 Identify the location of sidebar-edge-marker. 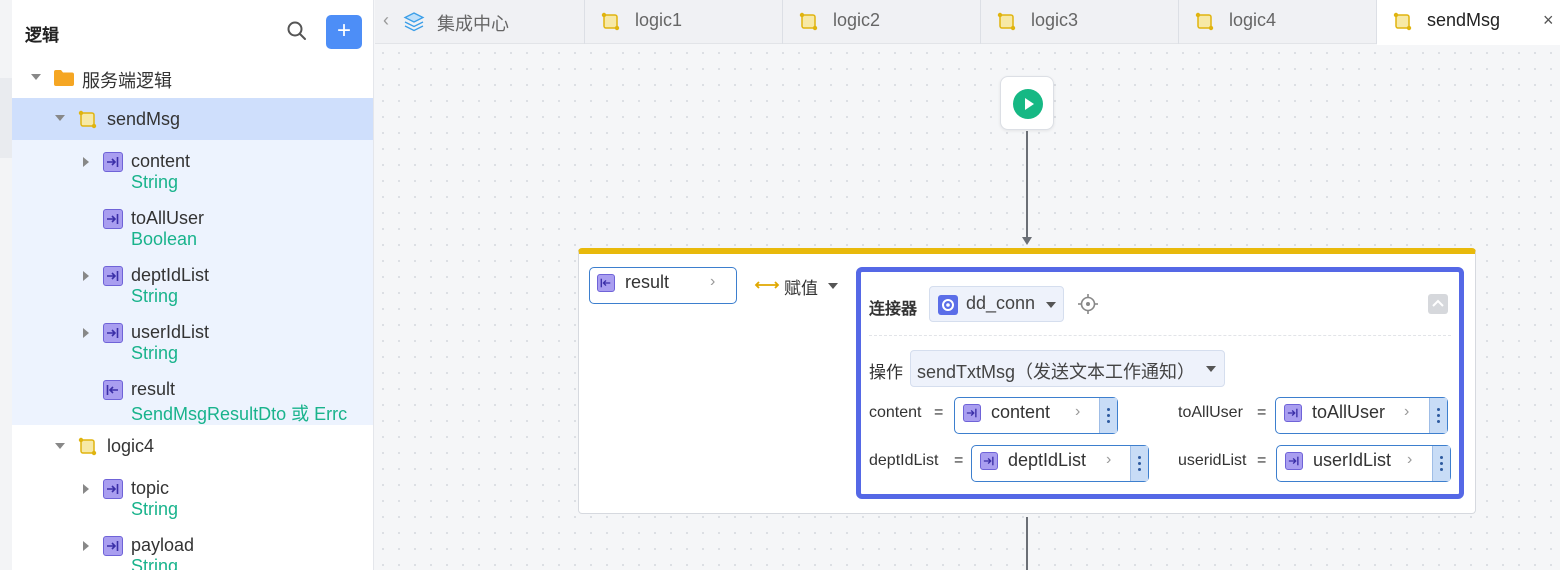
(6, 118).